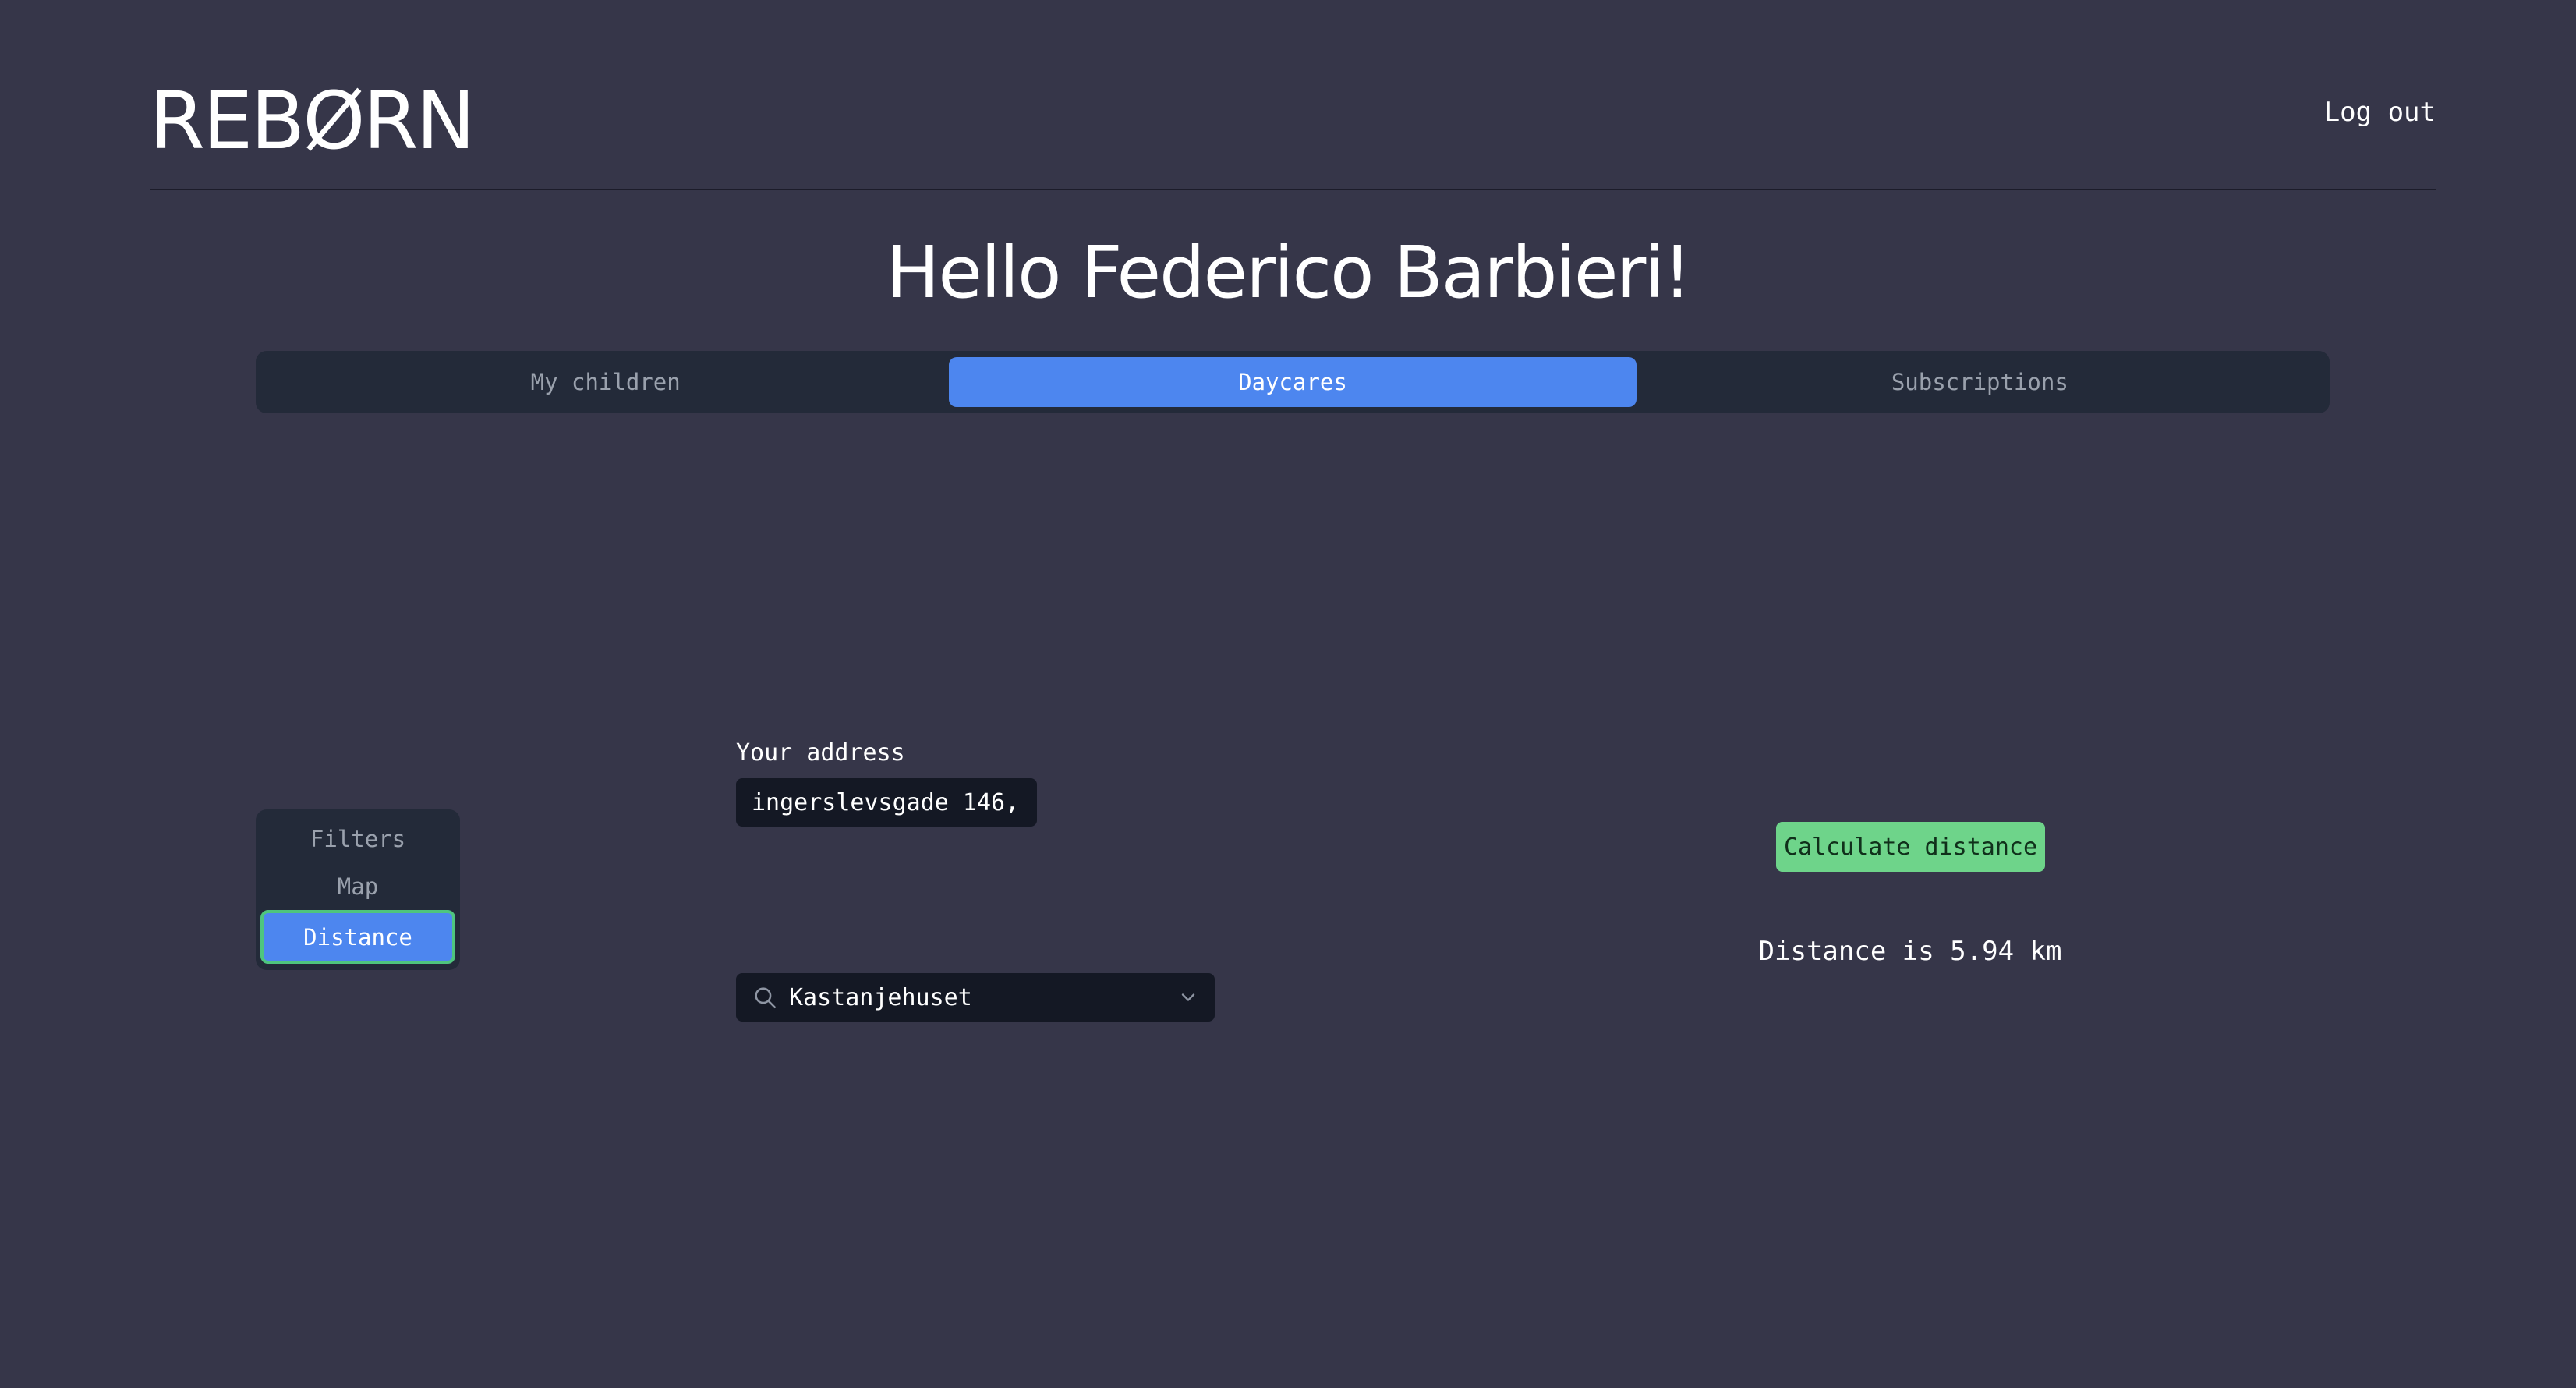  I want to click on daycare-select-value: Kastanjehuset, so click(880, 997).